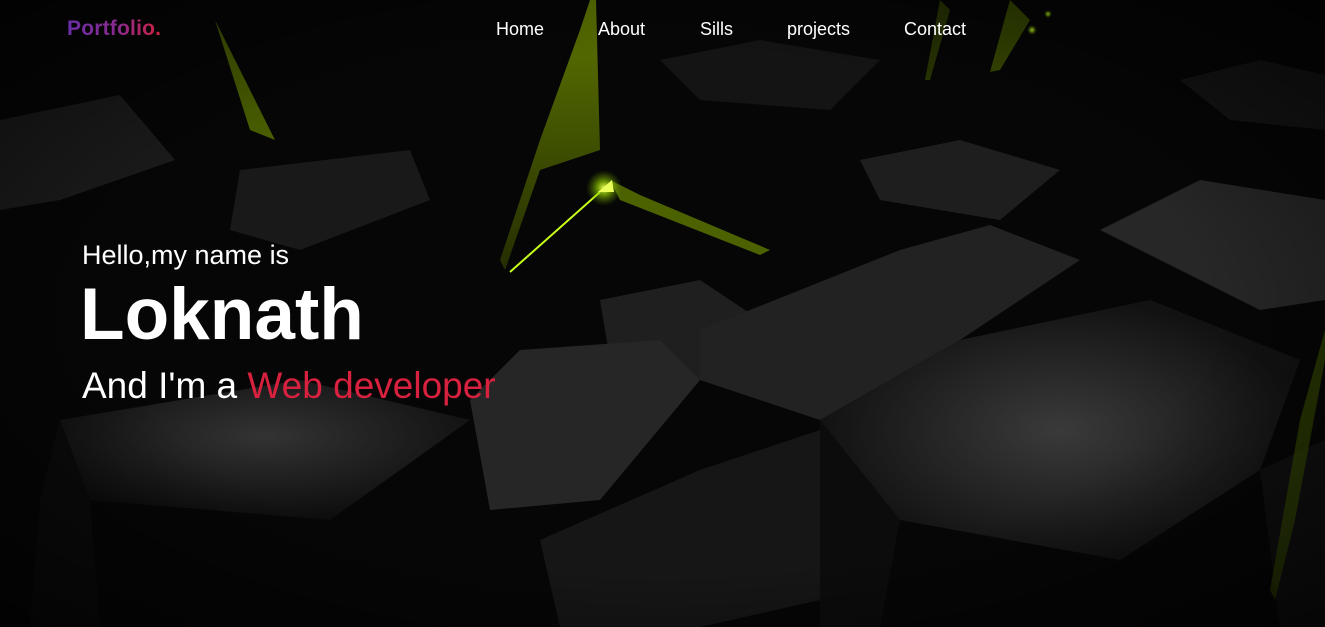 The height and width of the screenshot is (627, 1325). I want to click on hero-name: Loknath, so click(222, 314).